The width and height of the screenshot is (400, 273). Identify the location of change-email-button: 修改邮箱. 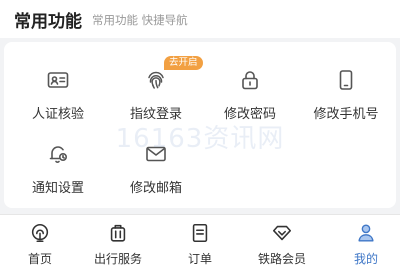
(156, 165).